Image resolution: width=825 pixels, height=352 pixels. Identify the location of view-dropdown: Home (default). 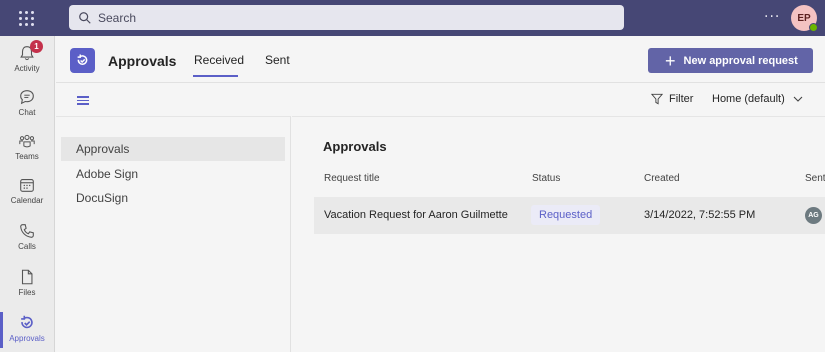
(757, 99).